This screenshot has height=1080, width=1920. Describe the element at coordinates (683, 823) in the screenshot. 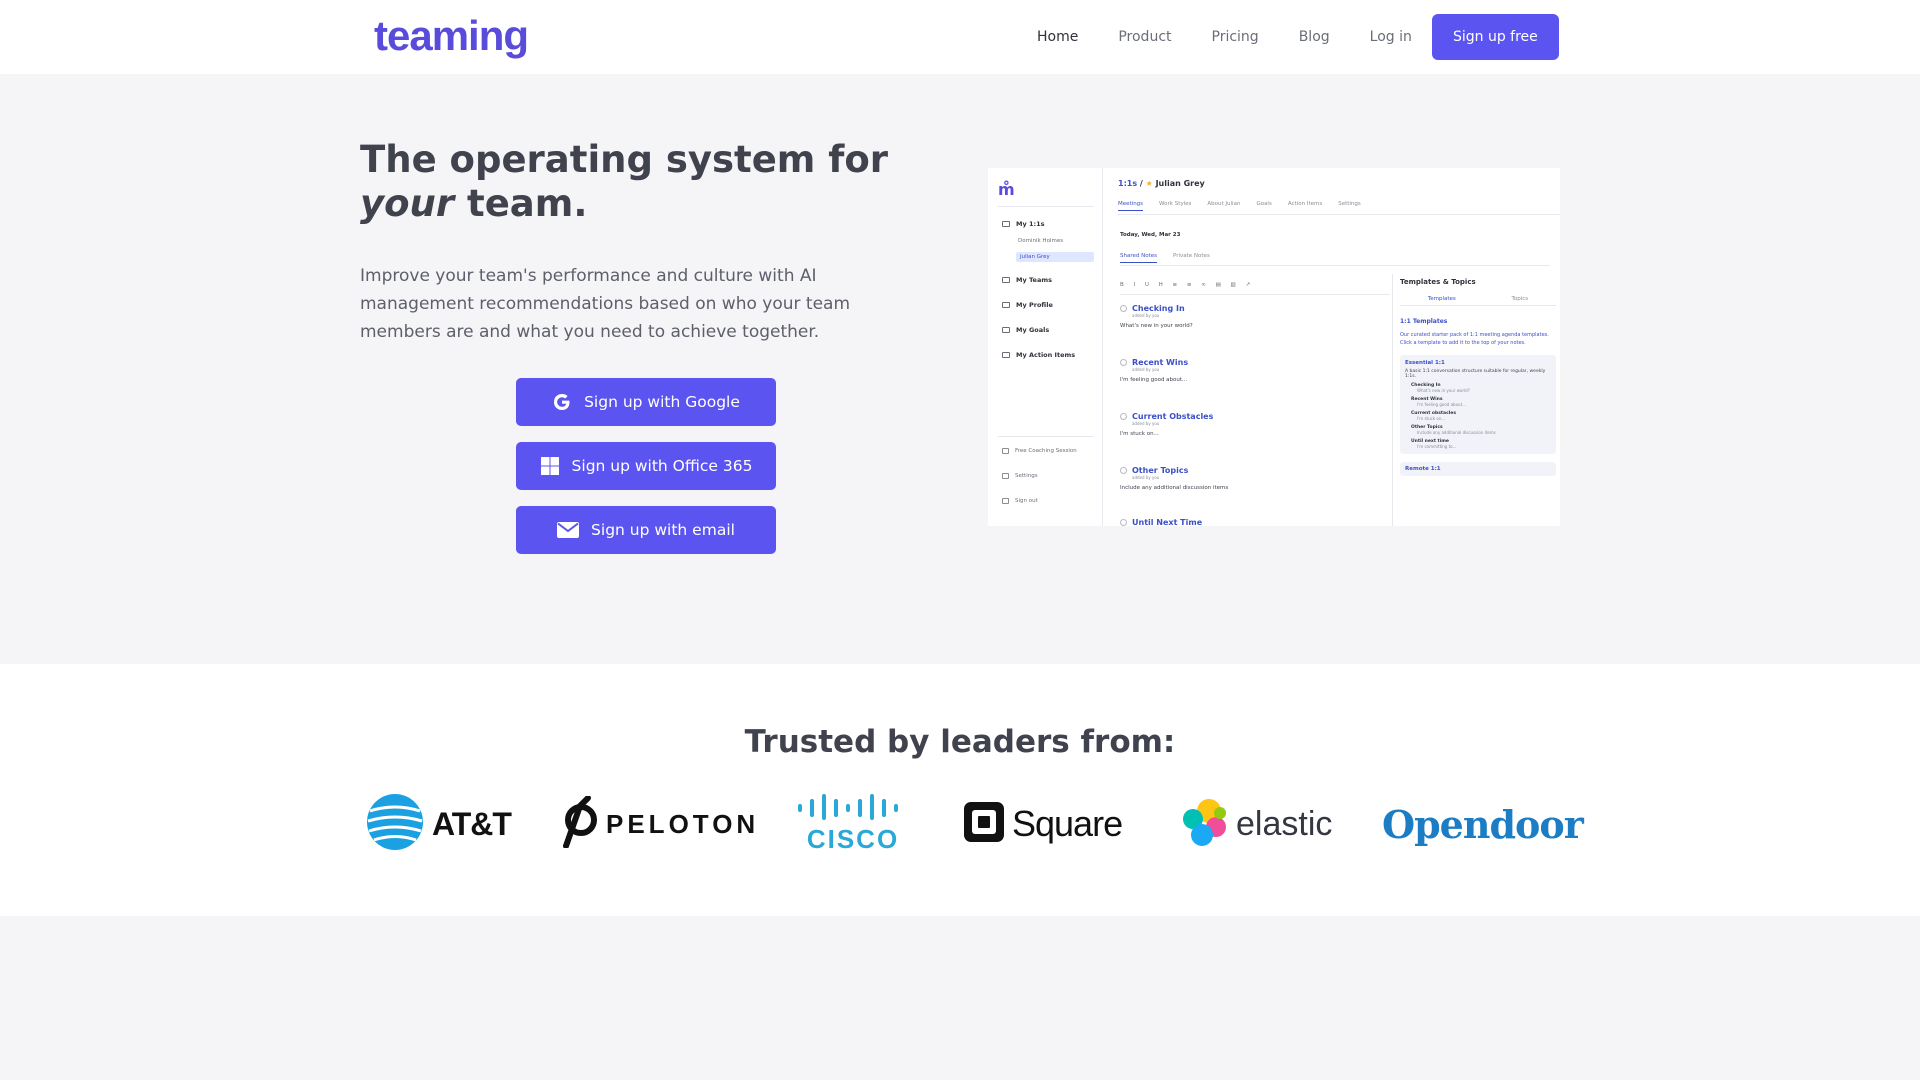

I see `peloton-wordmark: PELOTON` at that location.